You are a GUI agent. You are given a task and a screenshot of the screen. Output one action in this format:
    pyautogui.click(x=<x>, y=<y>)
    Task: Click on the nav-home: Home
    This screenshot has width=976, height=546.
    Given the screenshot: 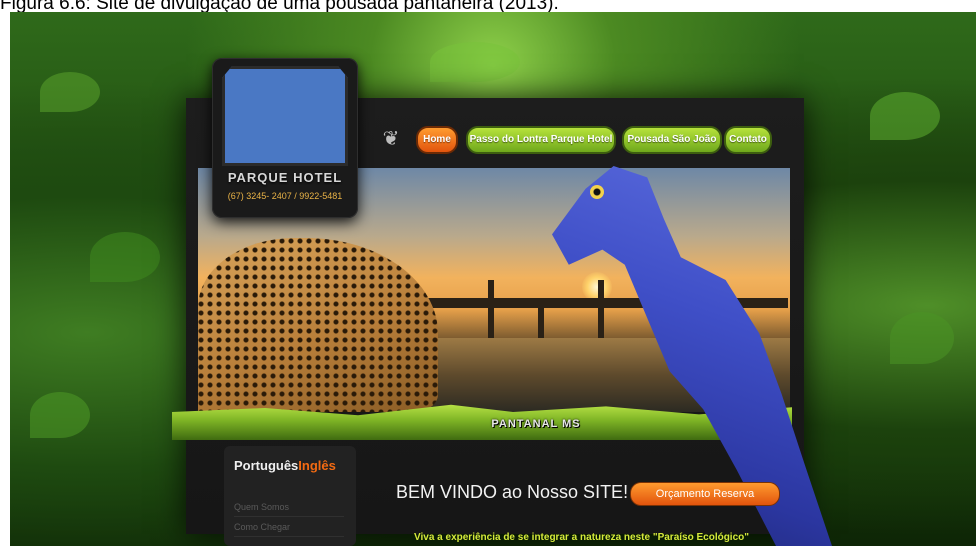 What is the action you would take?
    pyautogui.click(x=437, y=140)
    